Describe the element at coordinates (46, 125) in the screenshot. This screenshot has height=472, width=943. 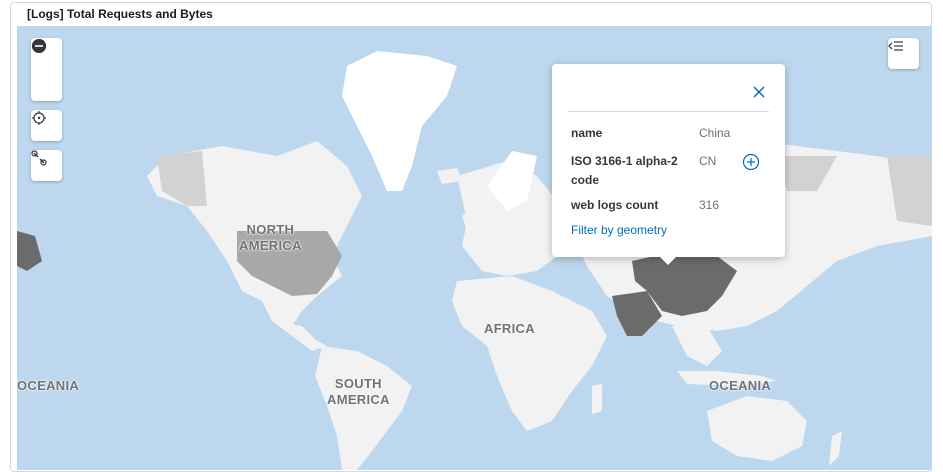
I see `locate-button` at that location.